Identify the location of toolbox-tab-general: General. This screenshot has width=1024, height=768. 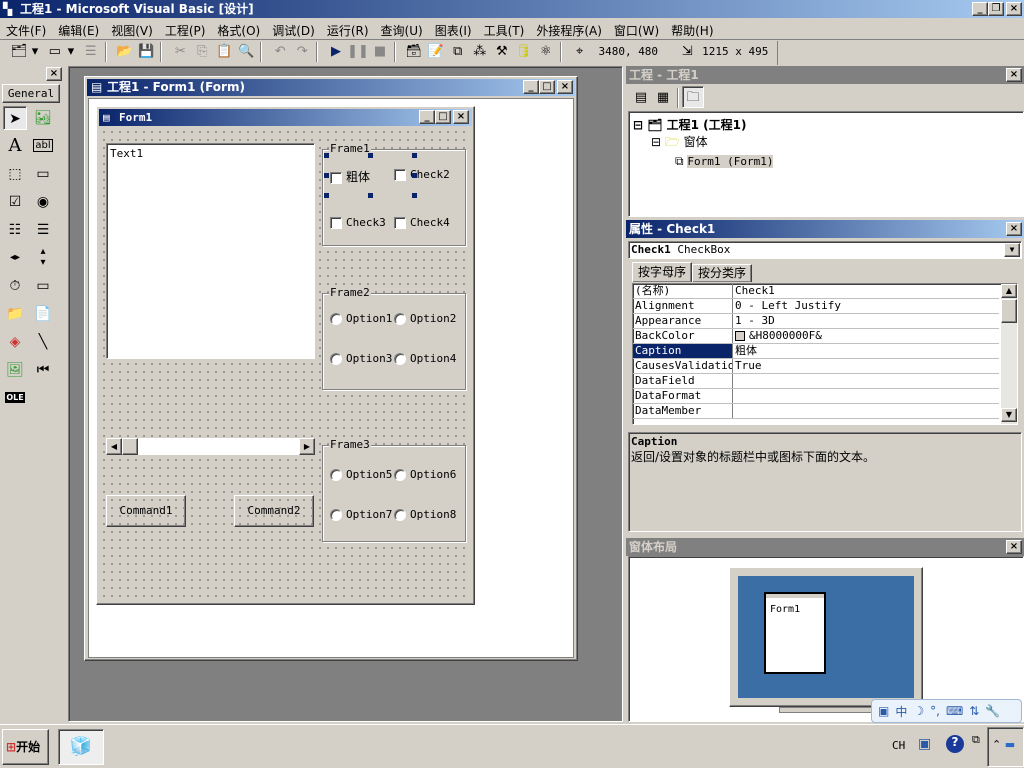
(31, 93).